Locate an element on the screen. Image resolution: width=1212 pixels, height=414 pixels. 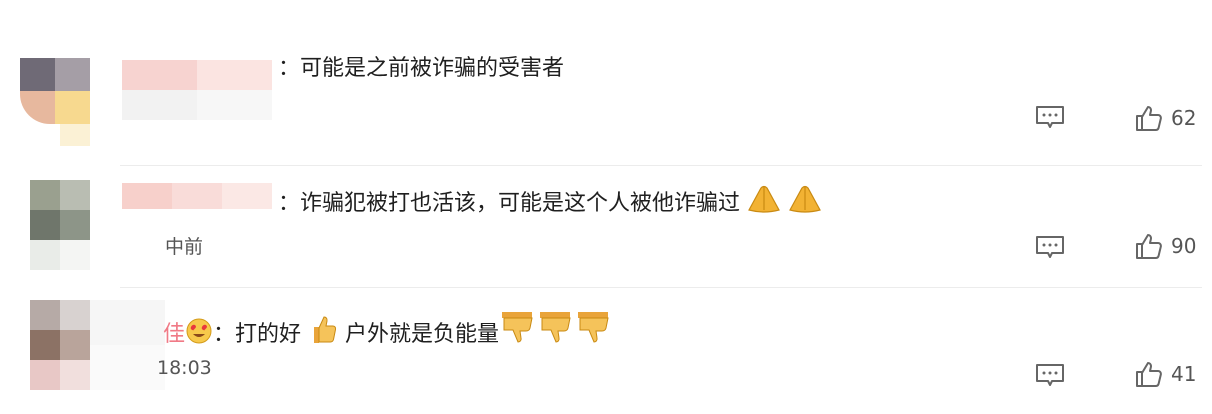
heart-eyes-emoji-icon is located at coordinates (199, 331).